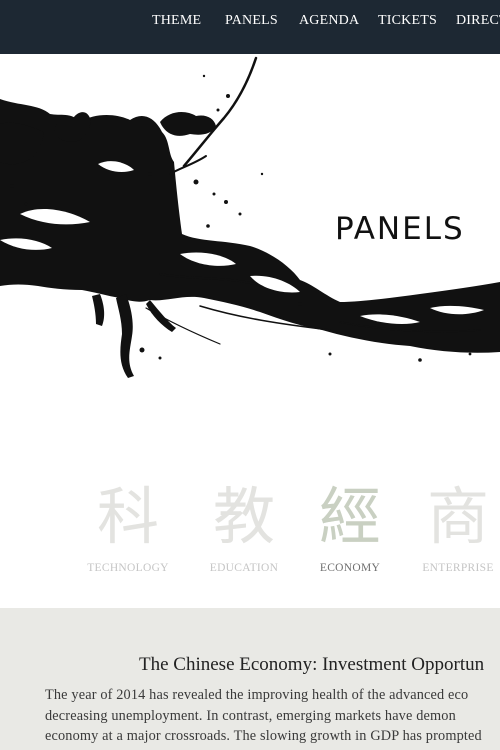  I want to click on category-label: EDUCATION, so click(244, 568).